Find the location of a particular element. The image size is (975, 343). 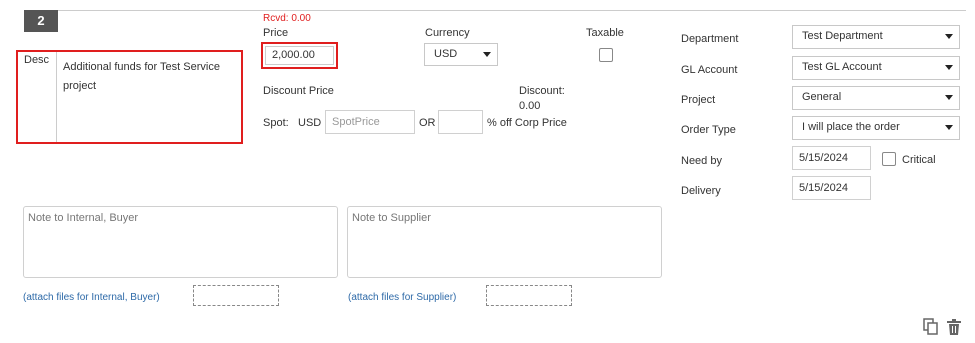

critical-checkbox is located at coordinates (889, 159).